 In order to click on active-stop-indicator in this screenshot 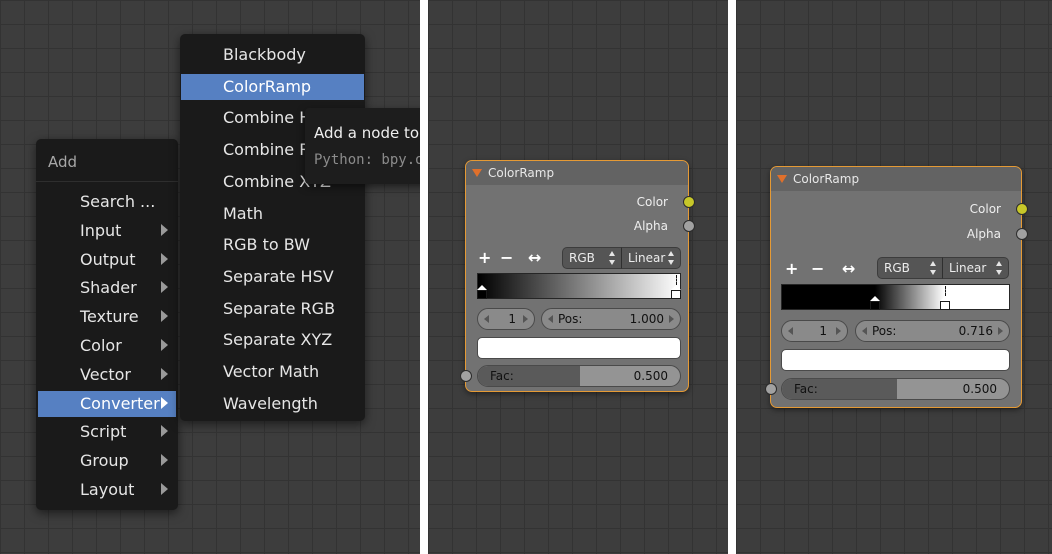, I will do `click(945, 291)`.